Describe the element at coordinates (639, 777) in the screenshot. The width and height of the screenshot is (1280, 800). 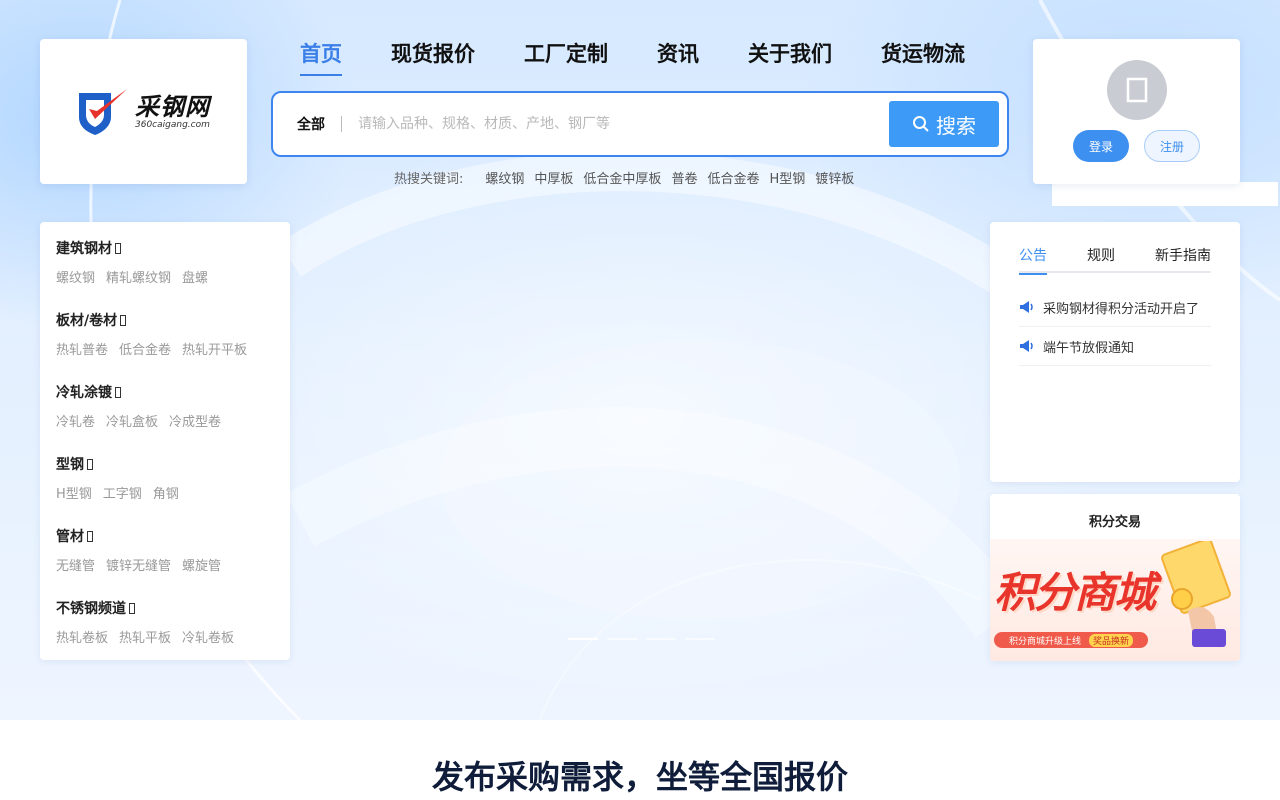
I see `section-title: 发布采购需求，坐等全国报价` at that location.